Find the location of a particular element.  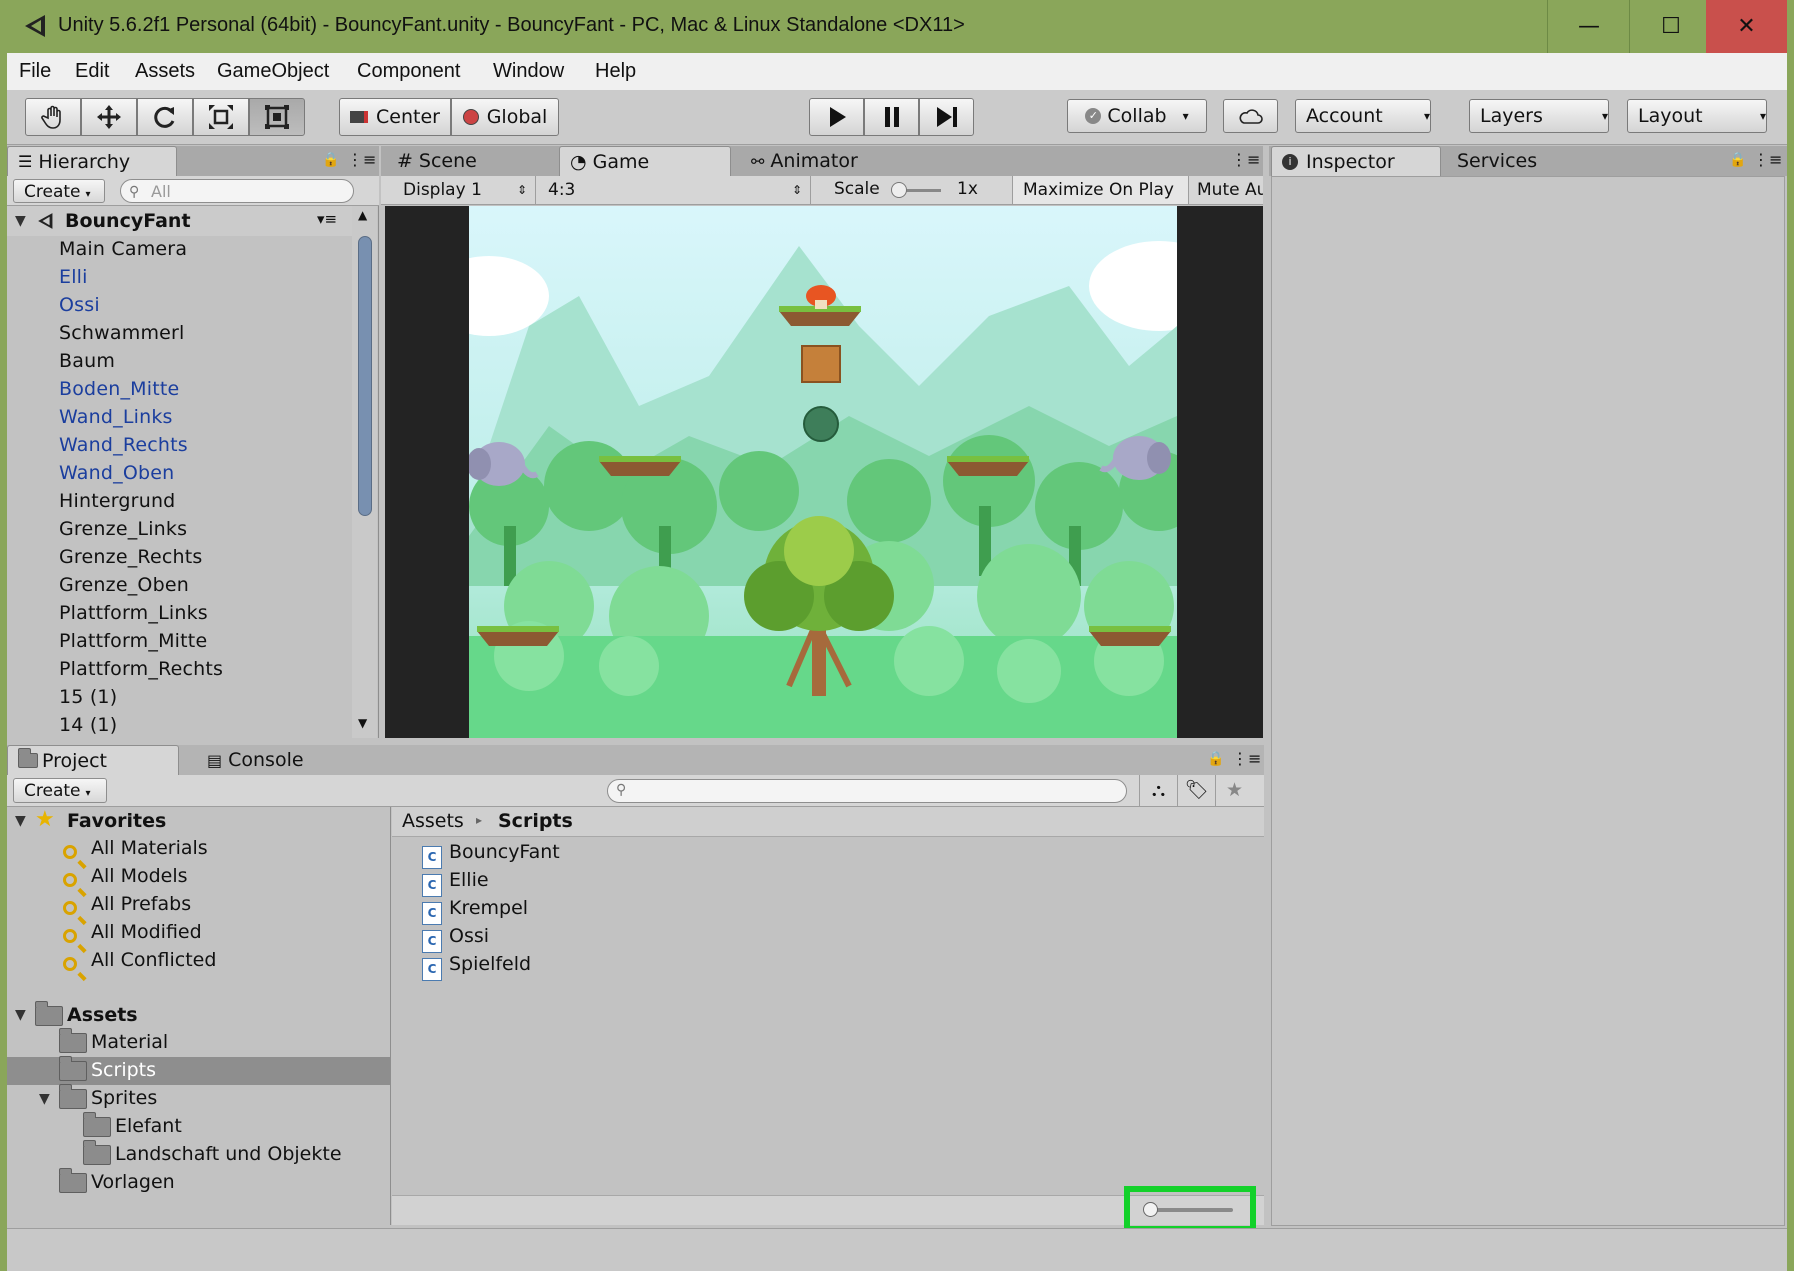

tab-console: ▤ Console is located at coordinates (255, 760).